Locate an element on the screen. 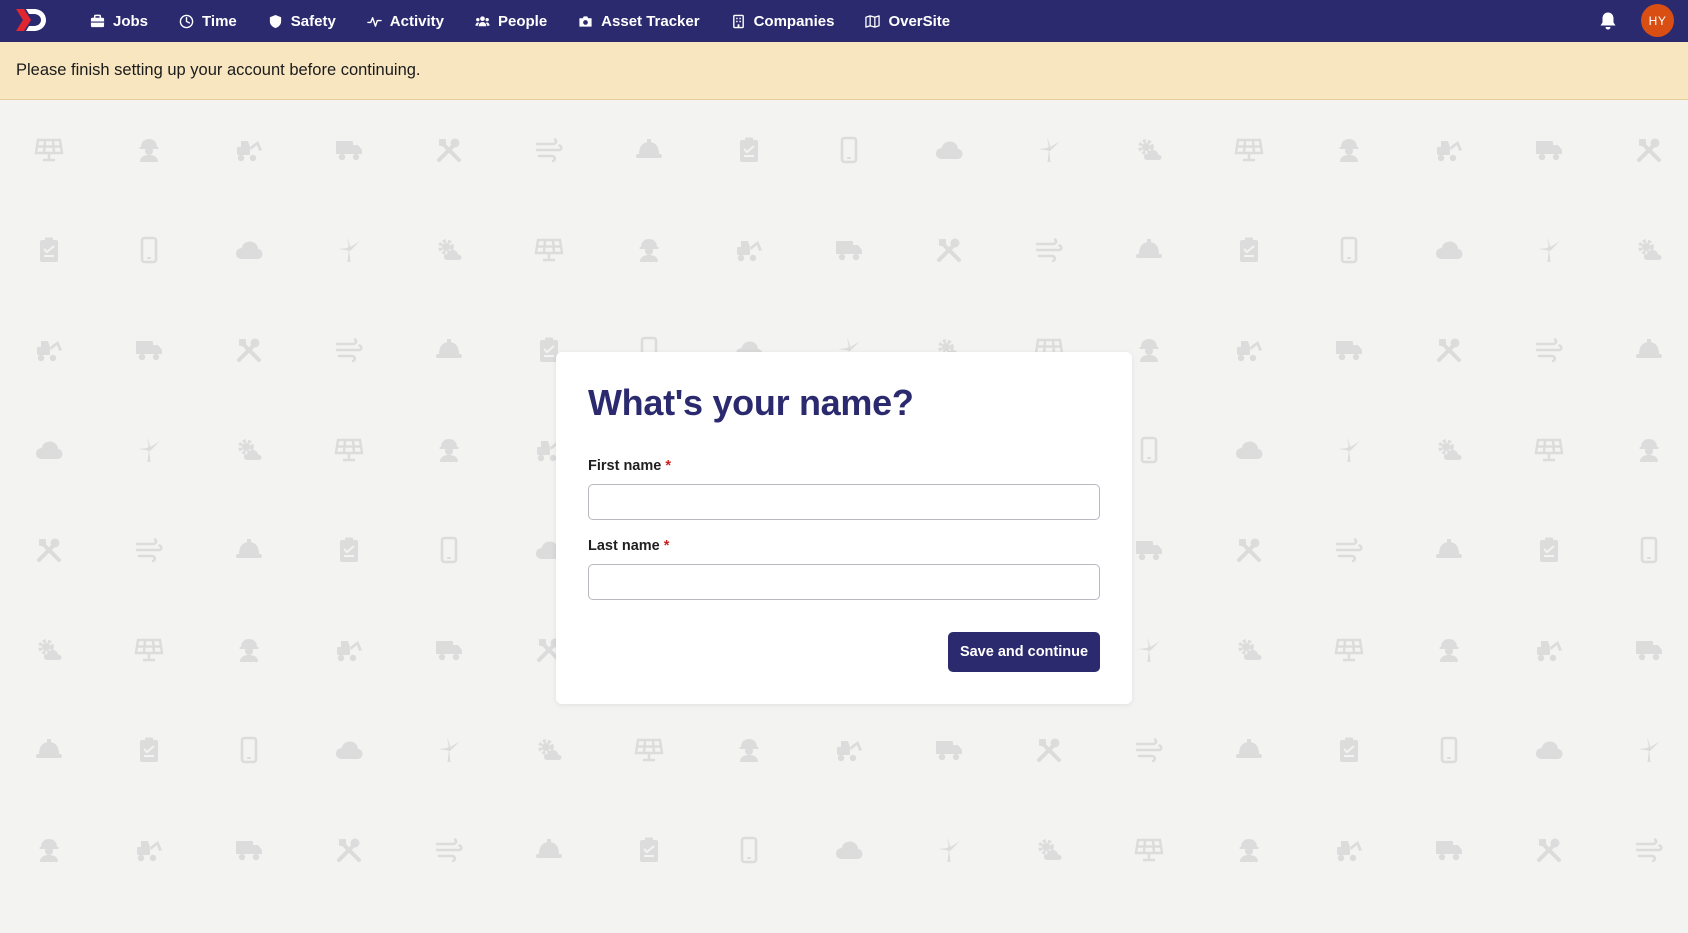 This screenshot has height=933, width=1688. user-avatar: HY is located at coordinates (1657, 20).